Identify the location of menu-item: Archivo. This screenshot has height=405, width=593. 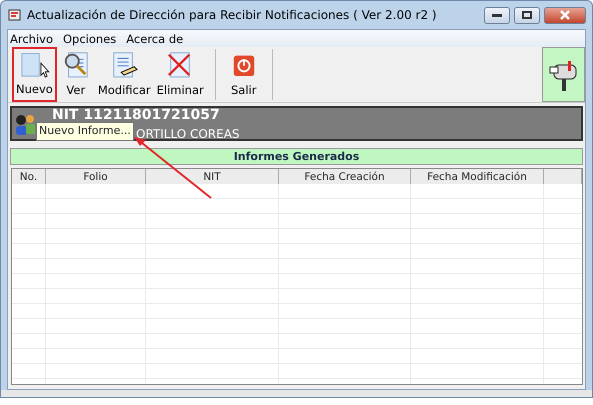
(31, 38).